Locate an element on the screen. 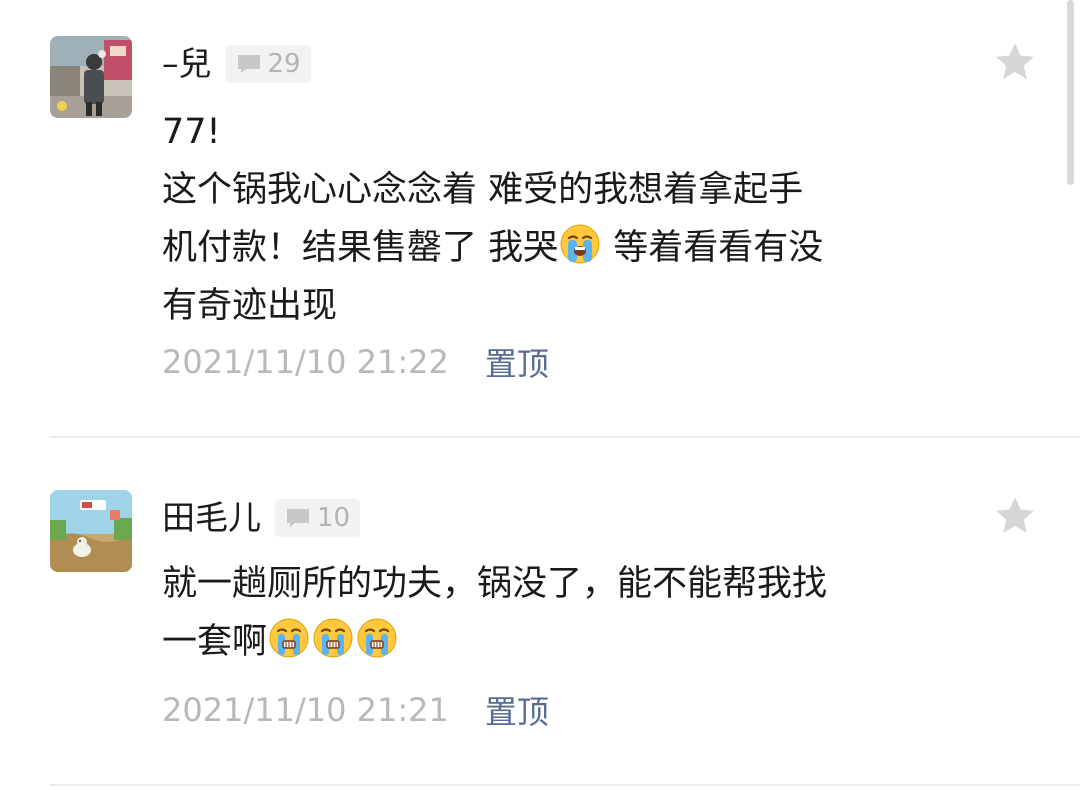 This screenshot has width=1080, height=790. comment-meta: 2021/11/10 21:22 置顶 is located at coordinates (355, 362).